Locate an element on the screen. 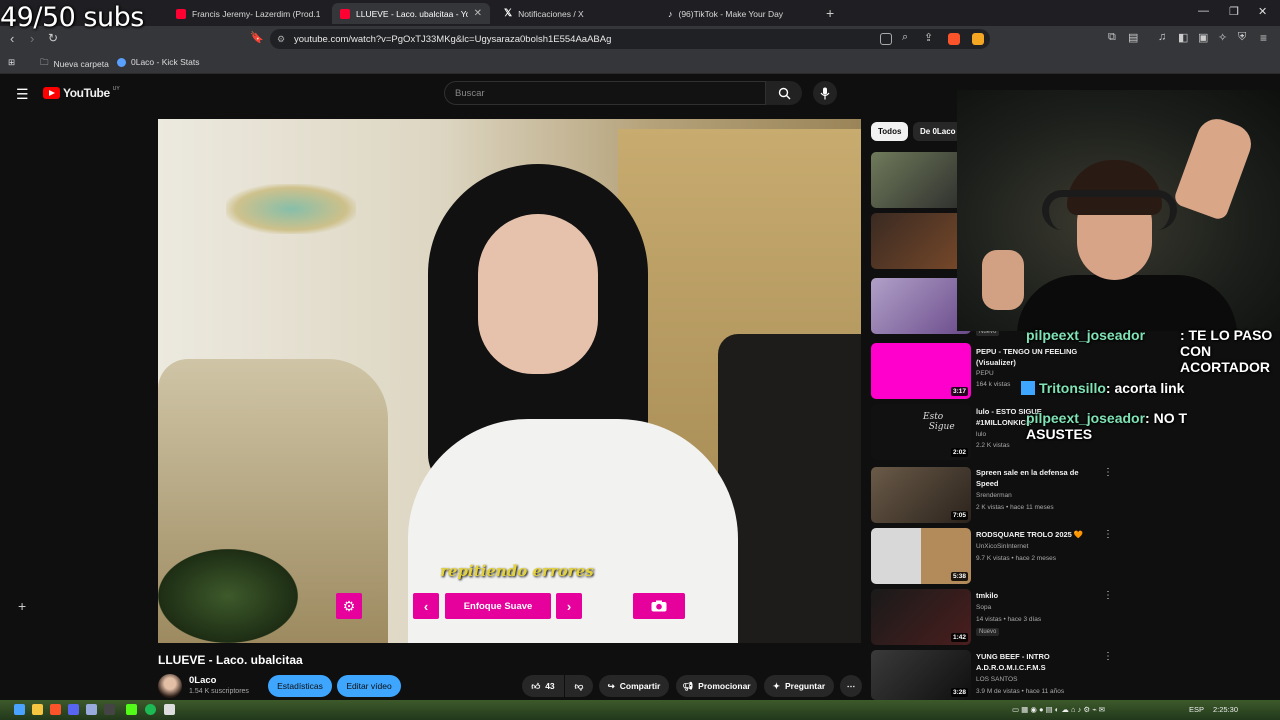  channel-name: 0Laco is located at coordinates (202, 680).